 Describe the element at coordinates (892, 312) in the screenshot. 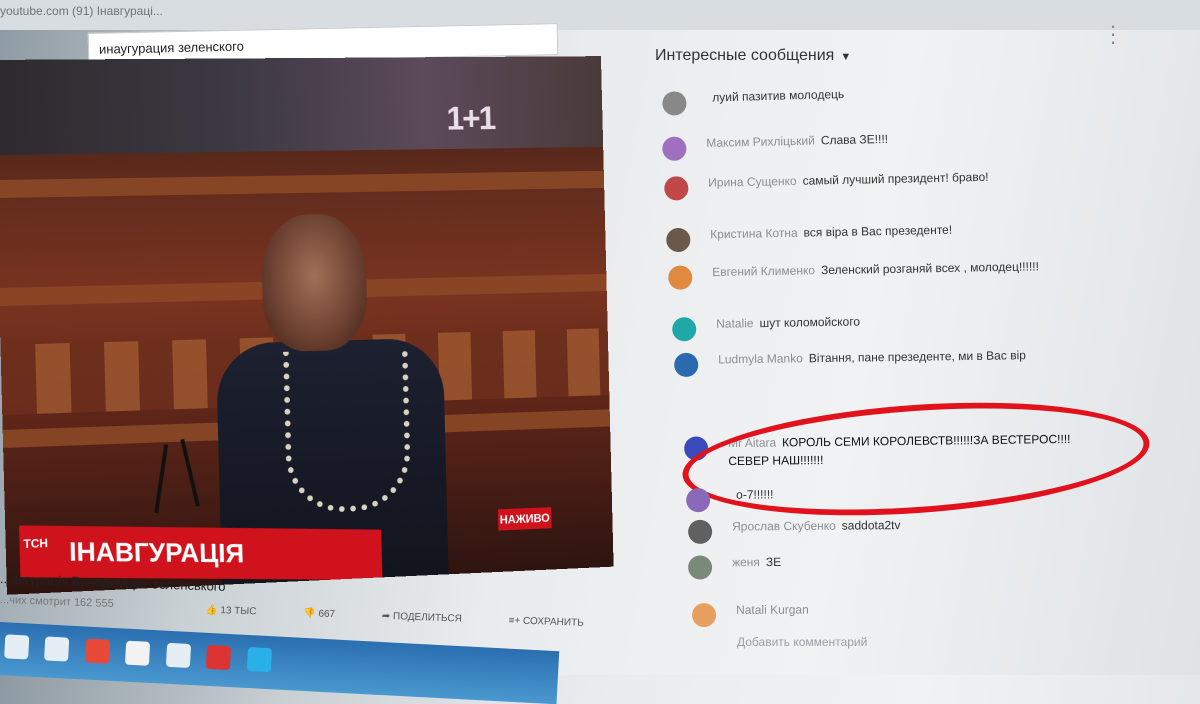

I see `chat-message: Natalieшут коломойского` at that location.